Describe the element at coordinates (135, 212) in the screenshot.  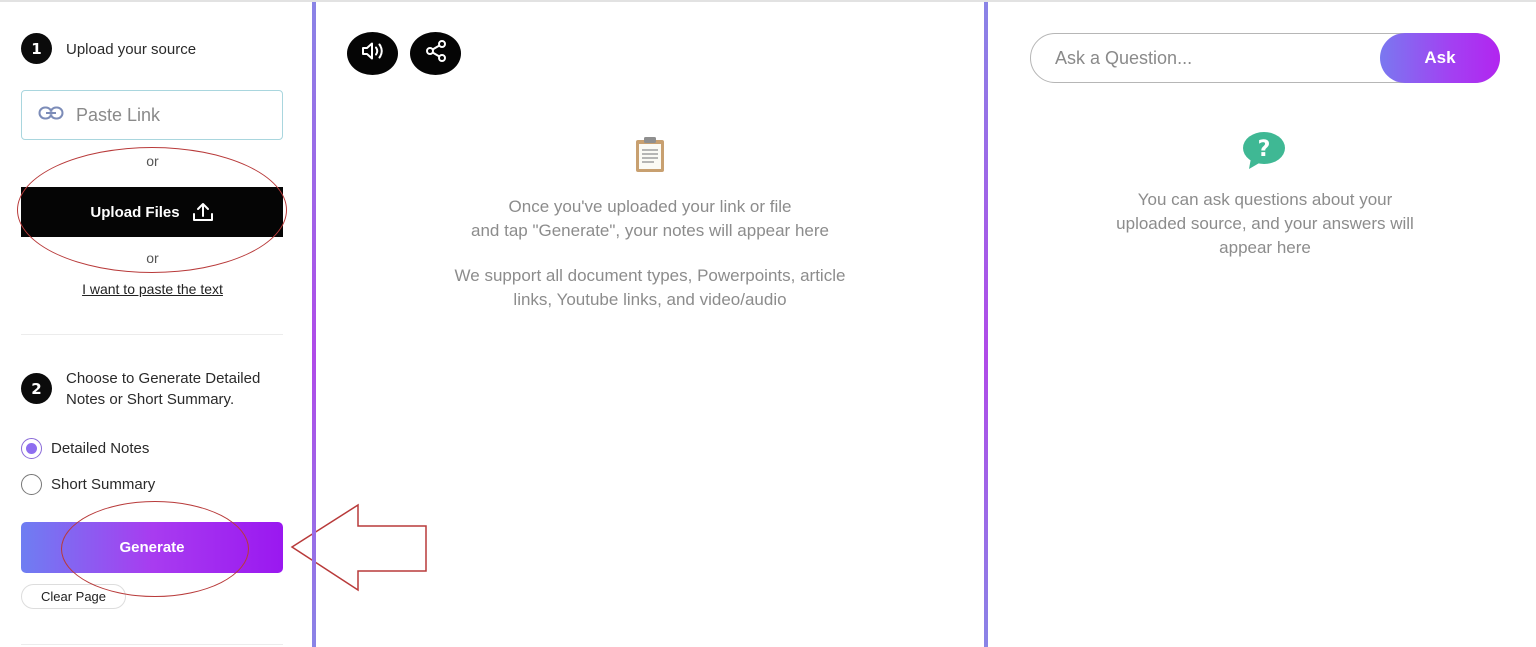
I see `upload-files-label: Upload Files` at that location.